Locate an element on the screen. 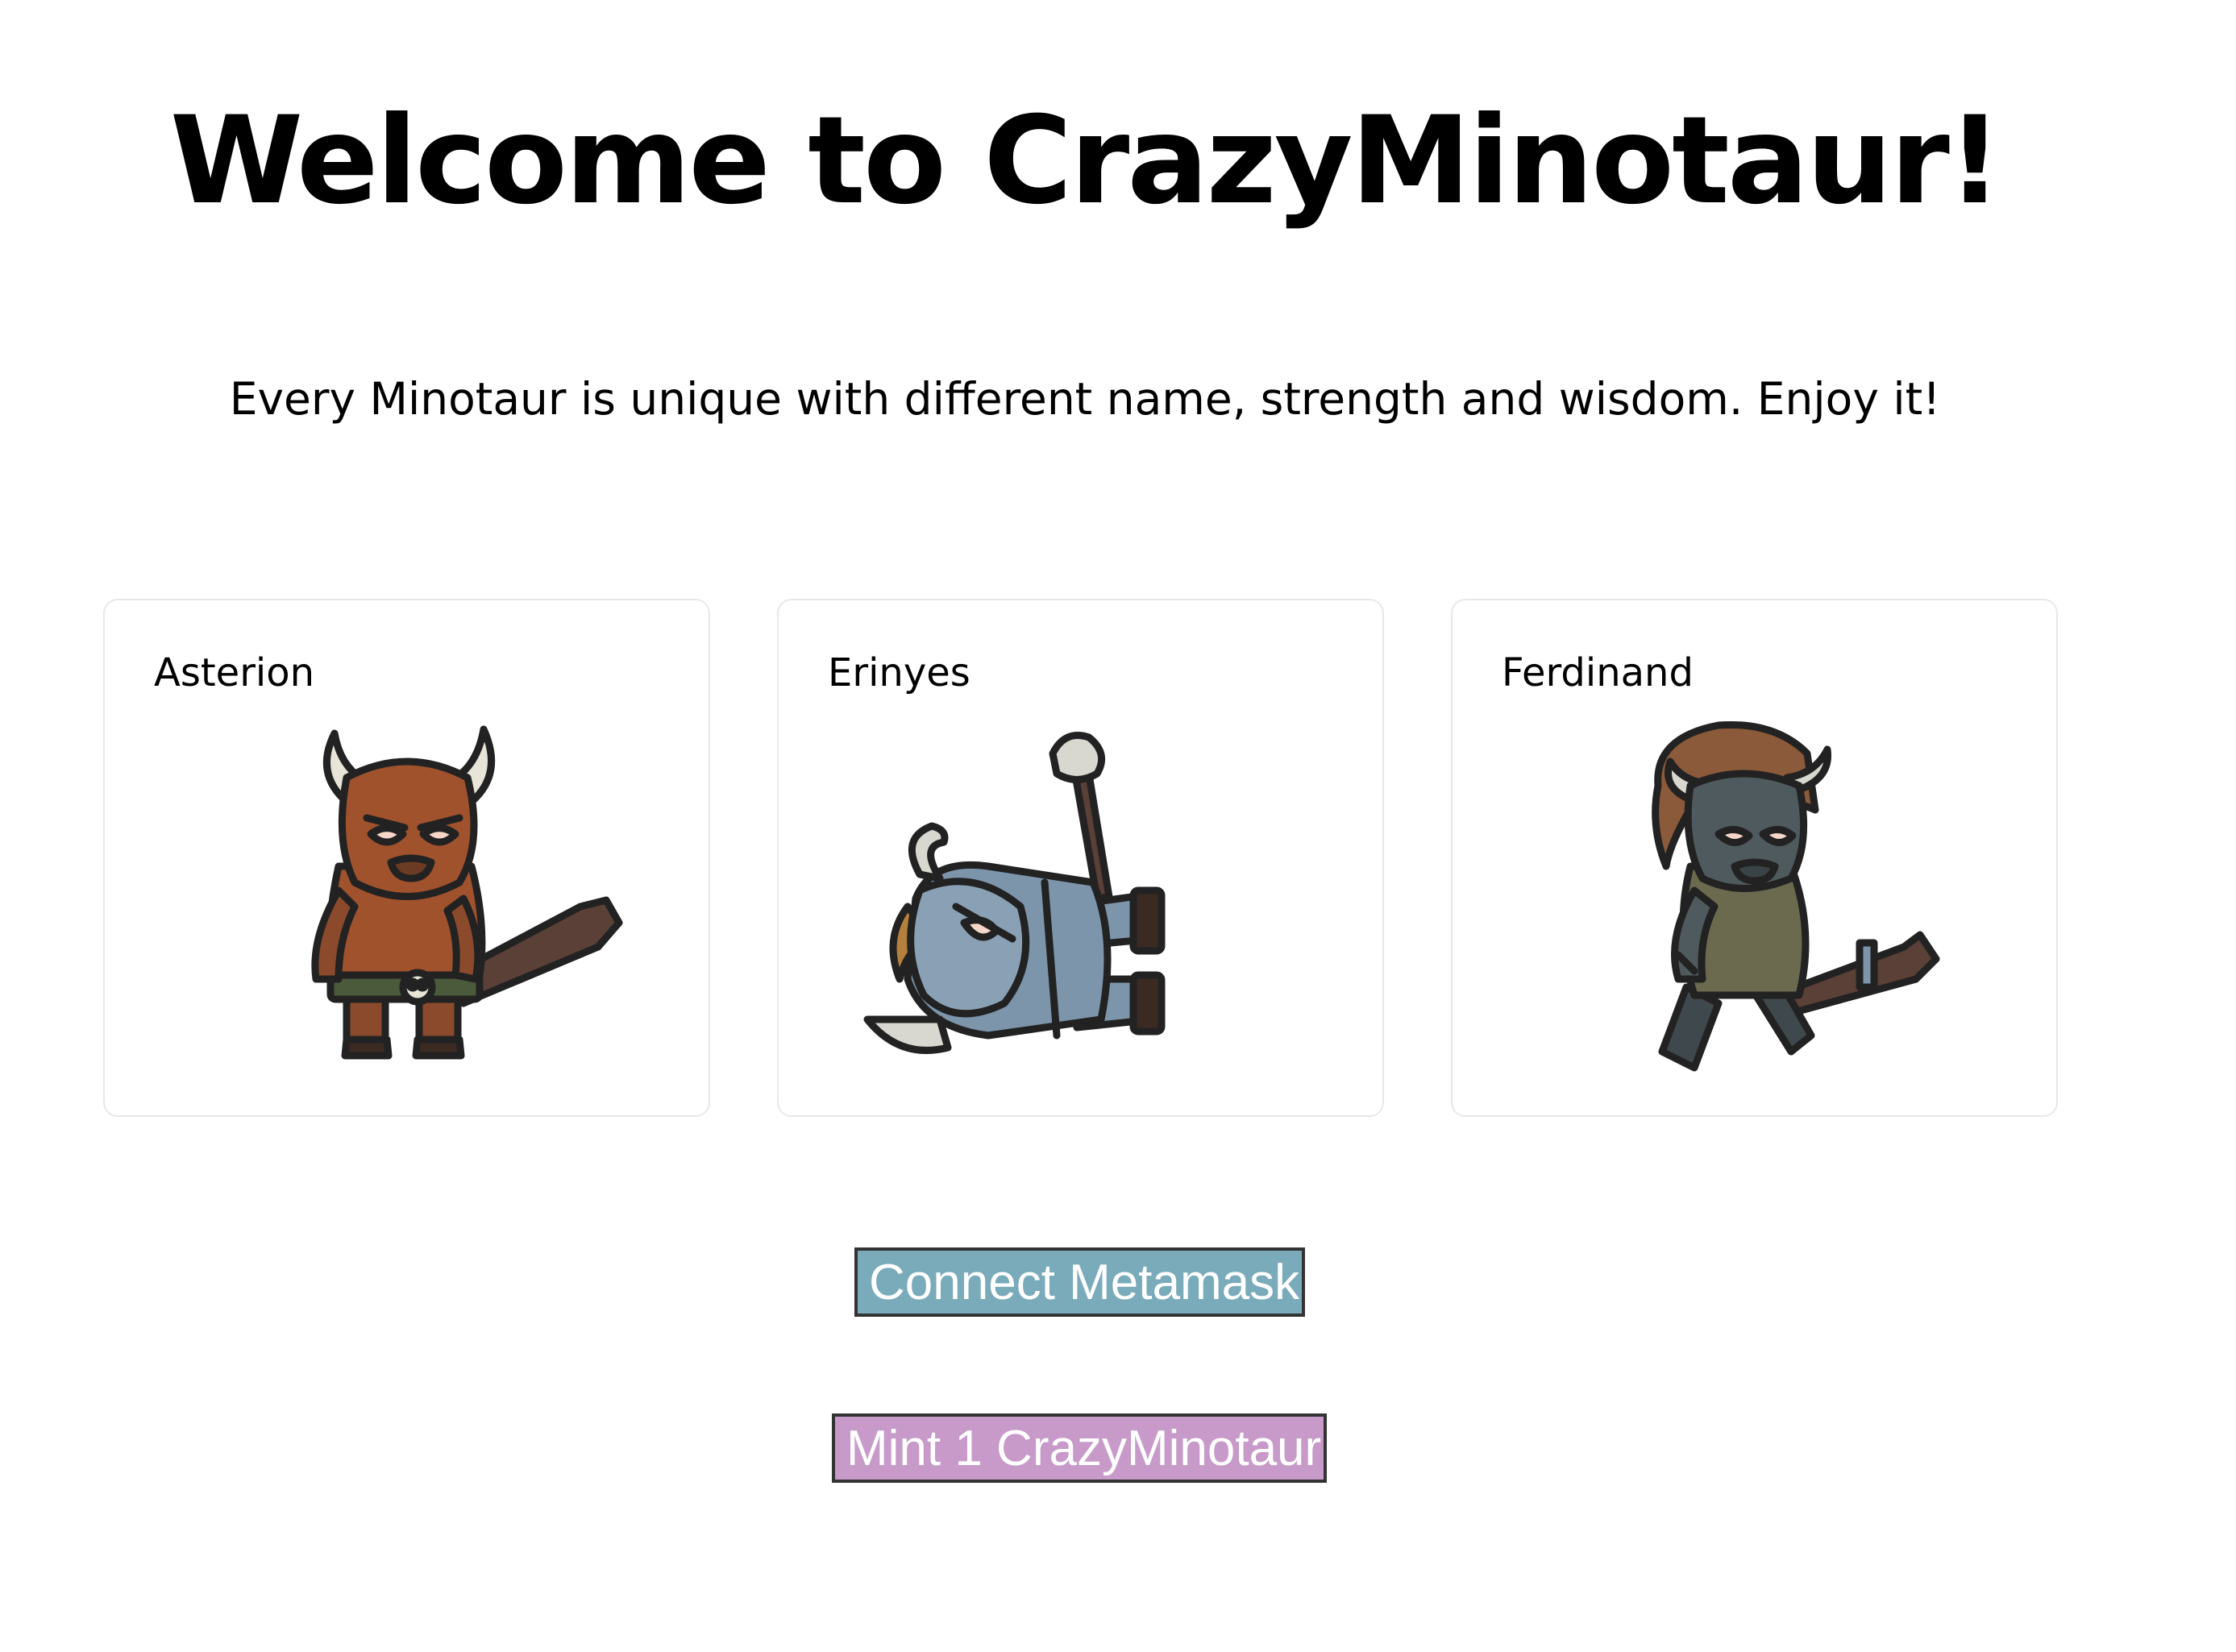 Image resolution: width=2236 pixels, height=1652 pixels. mint-minotaur-button: Mint 1 CrazyMinotaur is located at coordinates (1079, 1448).